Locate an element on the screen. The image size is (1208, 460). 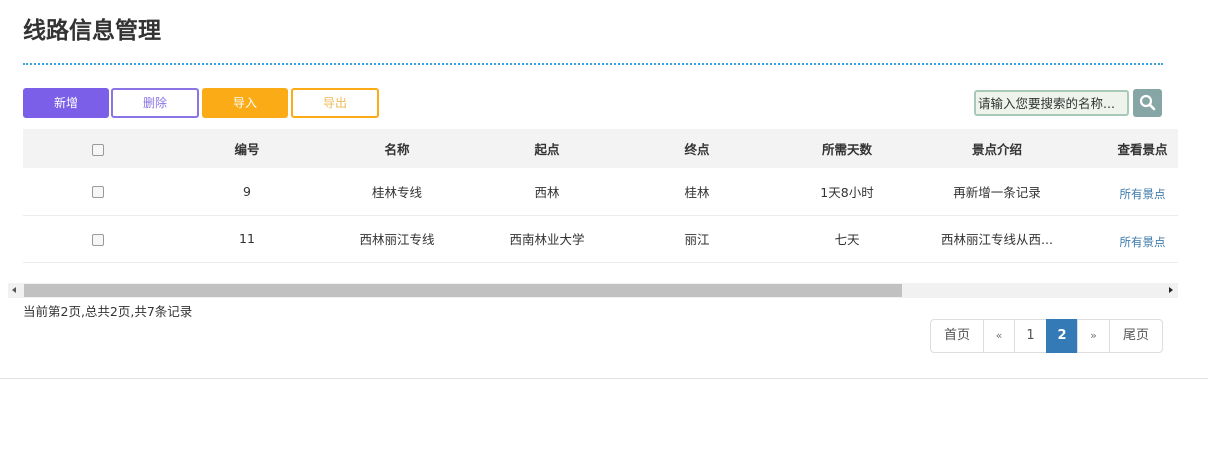
cell-end: 桂林 is located at coordinates (697, 192).